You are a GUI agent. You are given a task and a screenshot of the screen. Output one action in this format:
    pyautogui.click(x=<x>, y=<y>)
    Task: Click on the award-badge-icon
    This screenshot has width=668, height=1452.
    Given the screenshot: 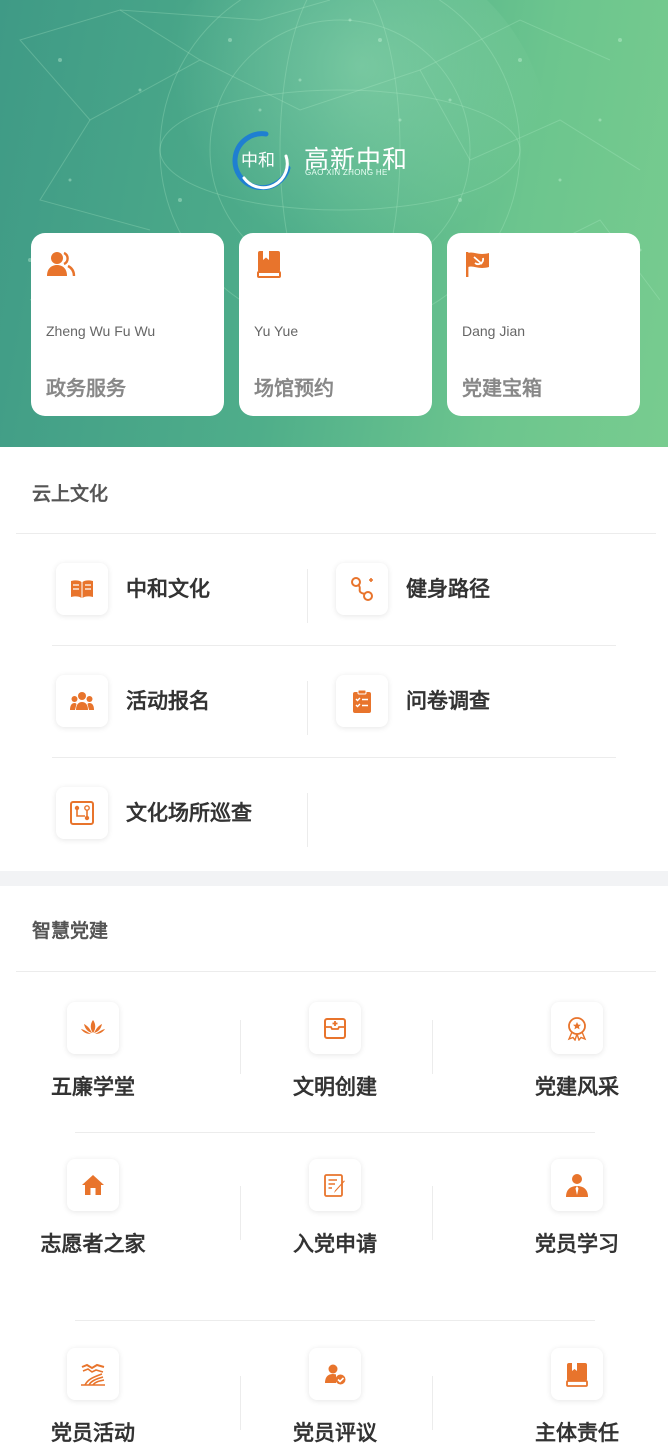 What is the action you would take?
    pyautogui.click(x=577, y=1029)
    